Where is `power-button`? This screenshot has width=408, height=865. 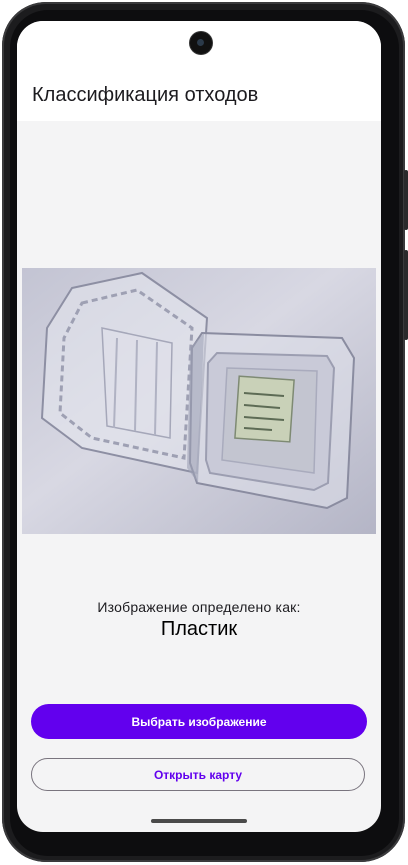 power-button is located at coordinates (406, 200).